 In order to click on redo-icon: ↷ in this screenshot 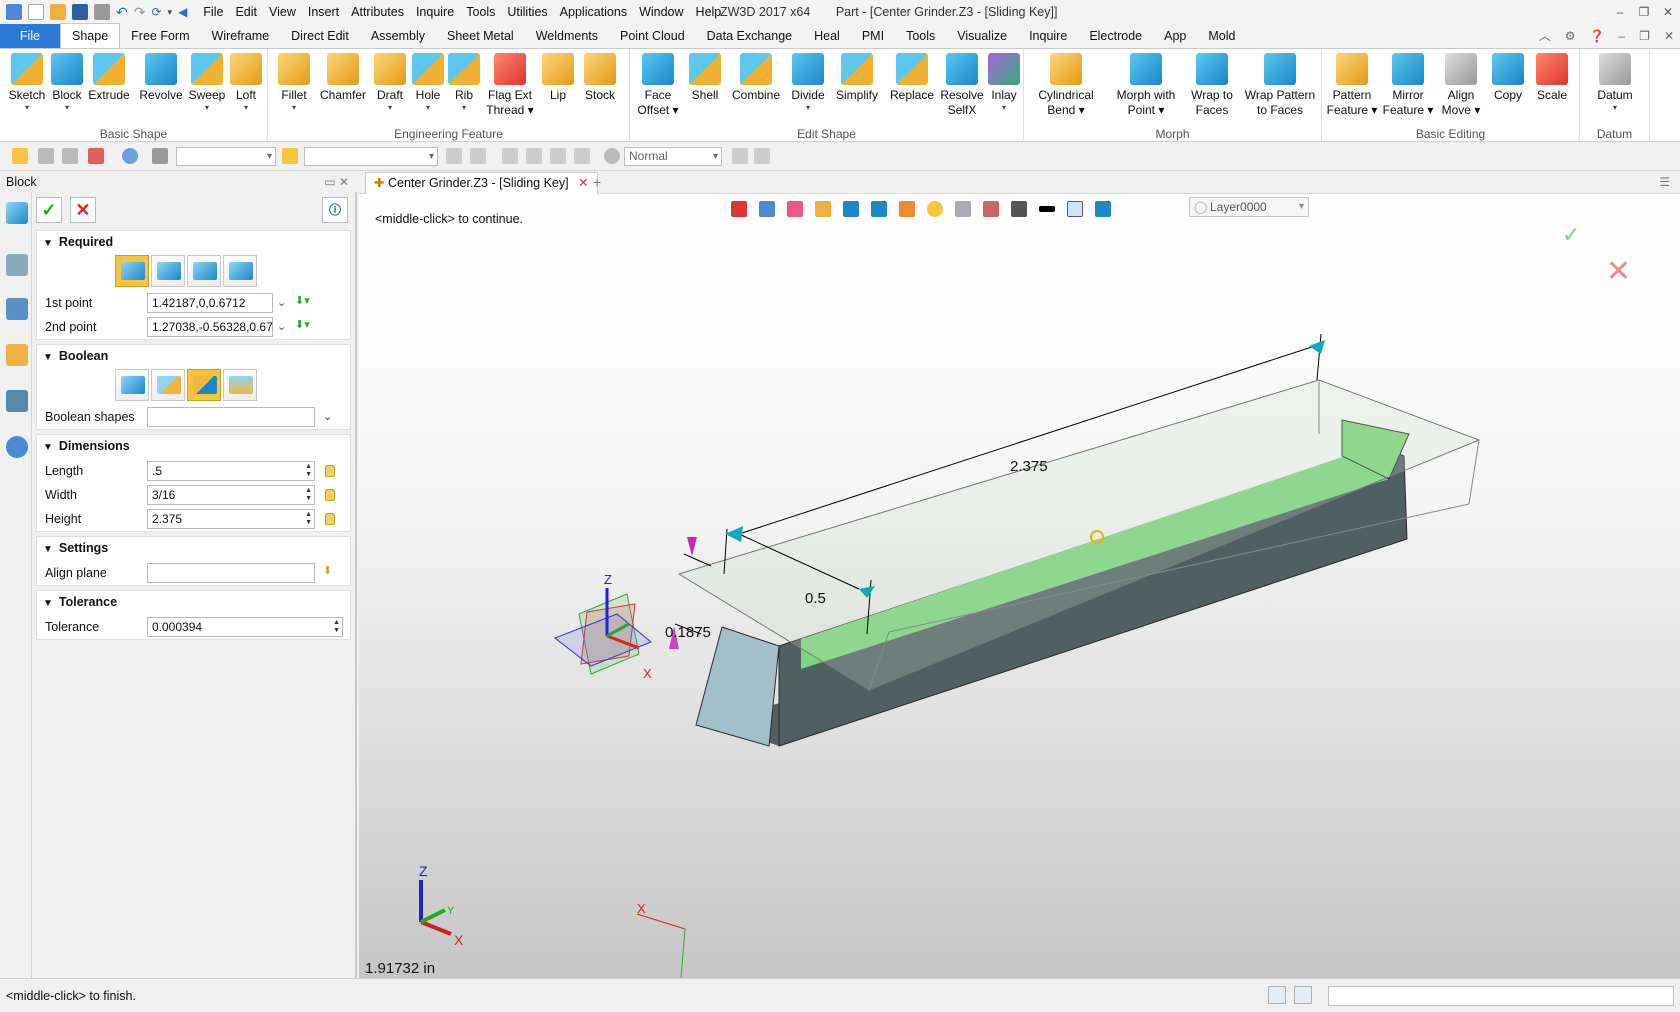, I will do `click(140, 12)`.